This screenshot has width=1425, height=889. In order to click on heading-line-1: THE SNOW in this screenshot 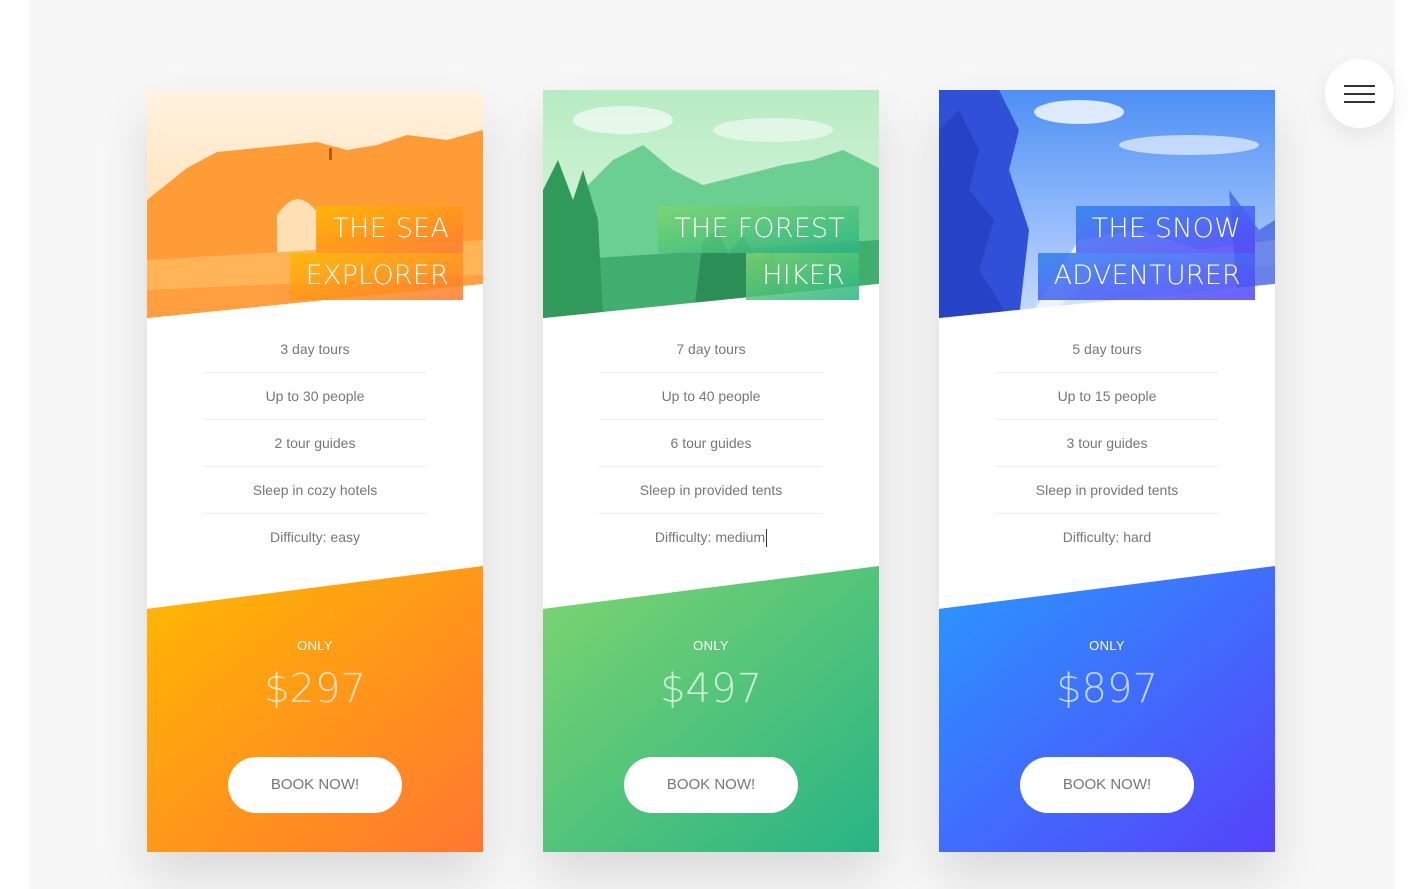, I will do `click(1165, 229)`.